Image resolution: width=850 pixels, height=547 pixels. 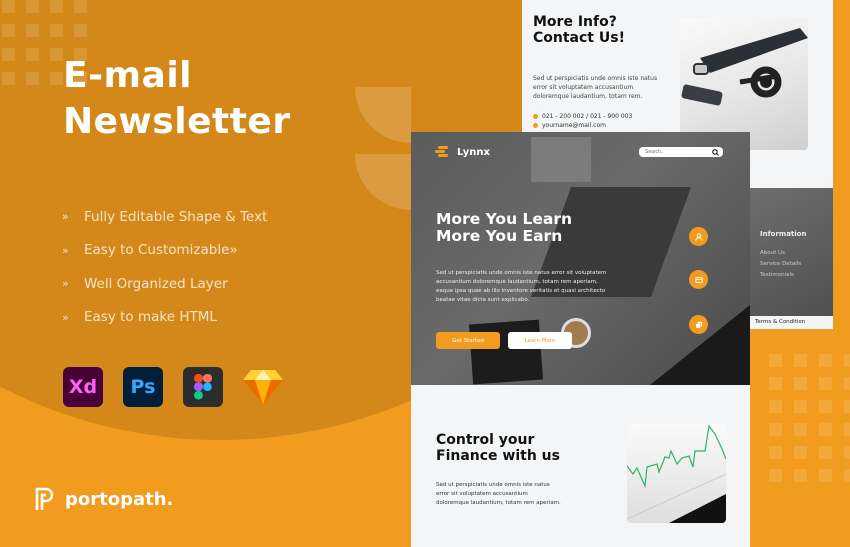 I want to click on finance-title: Control your Finance with us, so click(x=498, y=448).